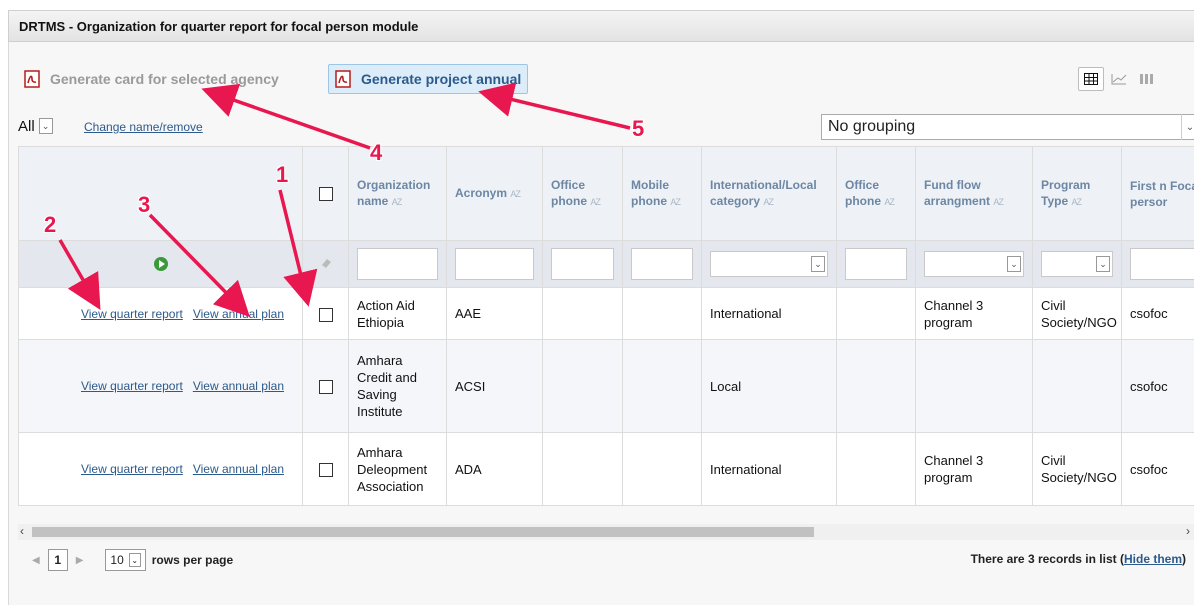 Image resolution: width=1194 pixels, height=605 pixels. What do you see at coordinates (151, 79) in the screenshot?
I see `generate-card-button: Generate card for selected agency` at bounding box center [151, 79].